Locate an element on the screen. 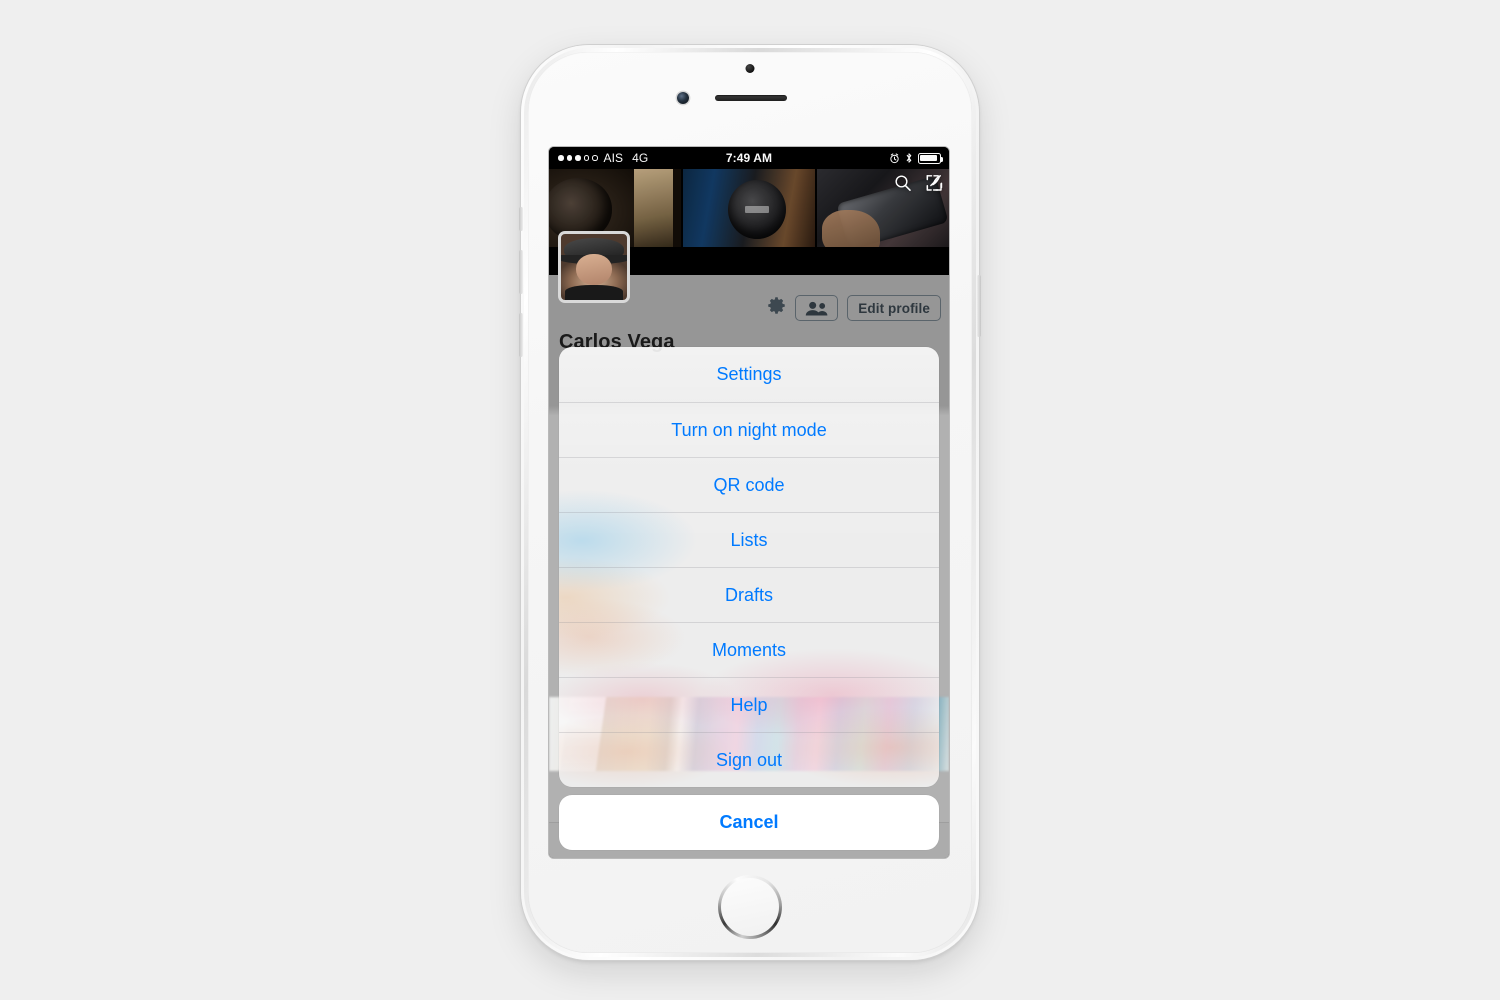 Image resolution: width=1500 pixels, height=1000 pixels. home-button-ring is located at coordinates (750, 907).